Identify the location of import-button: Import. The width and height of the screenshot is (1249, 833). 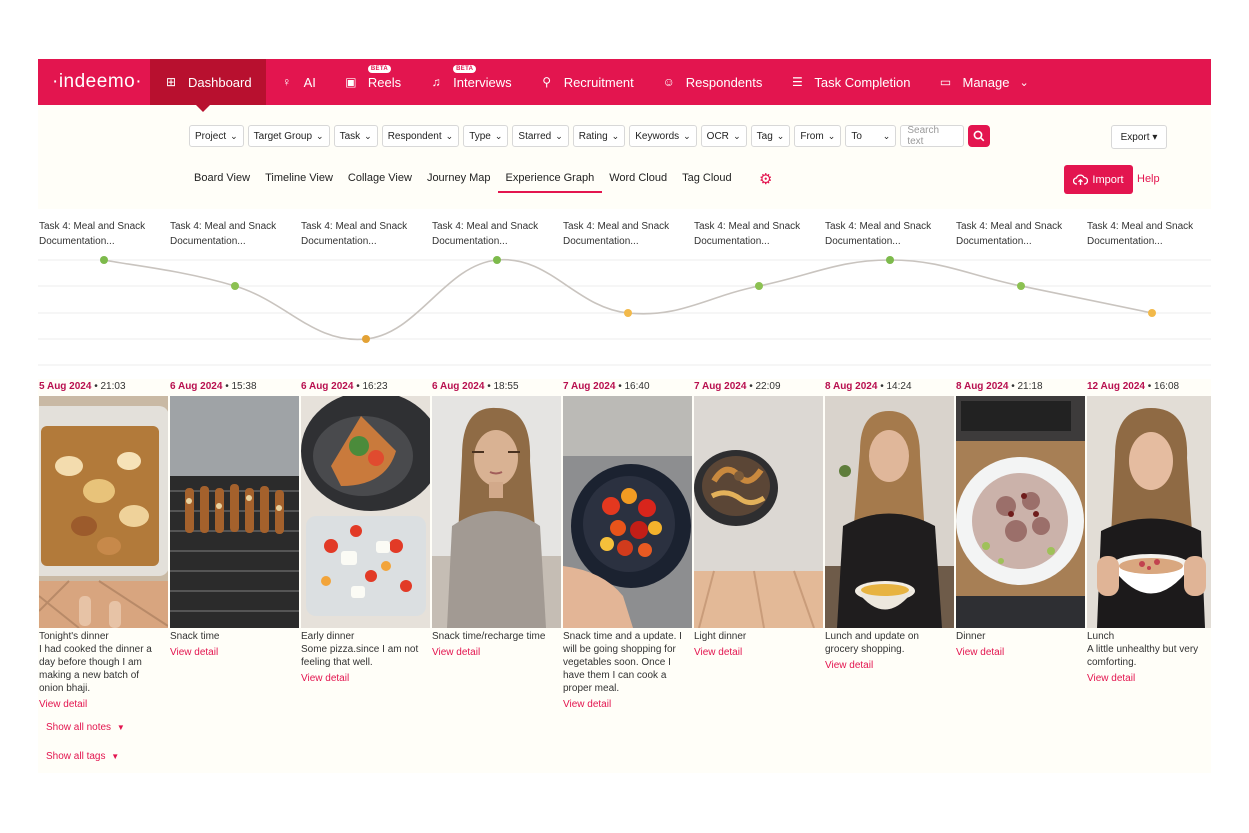
(1098, 179).